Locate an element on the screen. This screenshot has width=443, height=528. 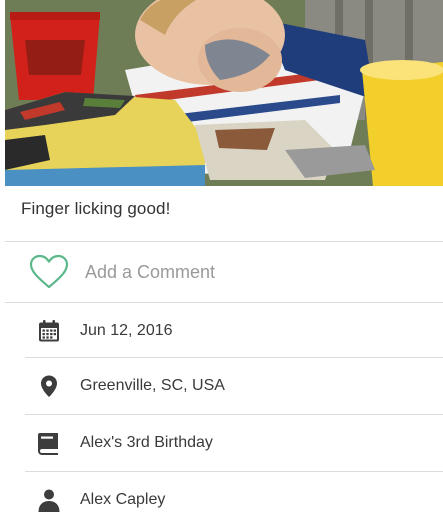
album-label: Alex's 3rd Birthday is located at coordinates (146, 442).